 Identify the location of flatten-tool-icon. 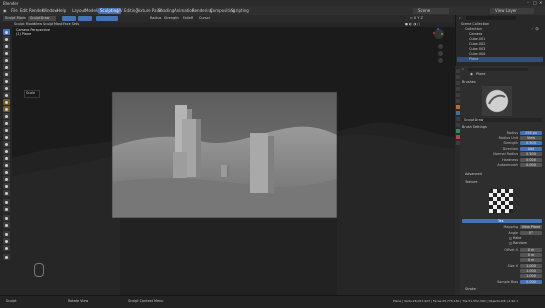
(6, 102).